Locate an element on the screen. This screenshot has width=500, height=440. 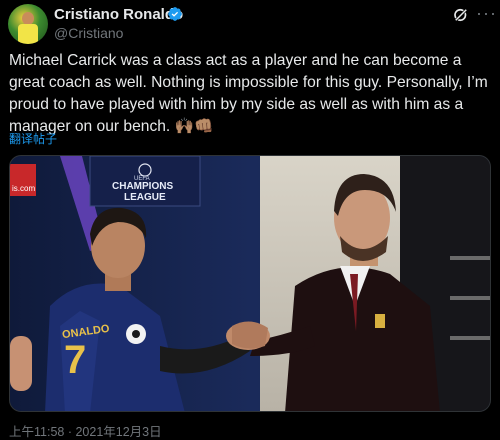
grok-icon is located at coordinates (461, 15).